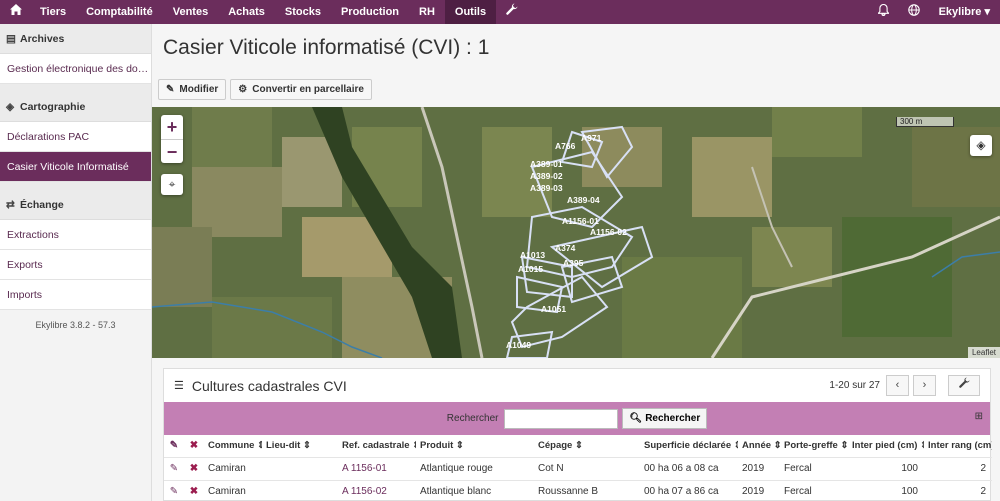 This screenshot has height=501, width=1000. Describe the element at coordinates (532, 255) in the screenshot. I see `parcel-label: A1013` at that location.